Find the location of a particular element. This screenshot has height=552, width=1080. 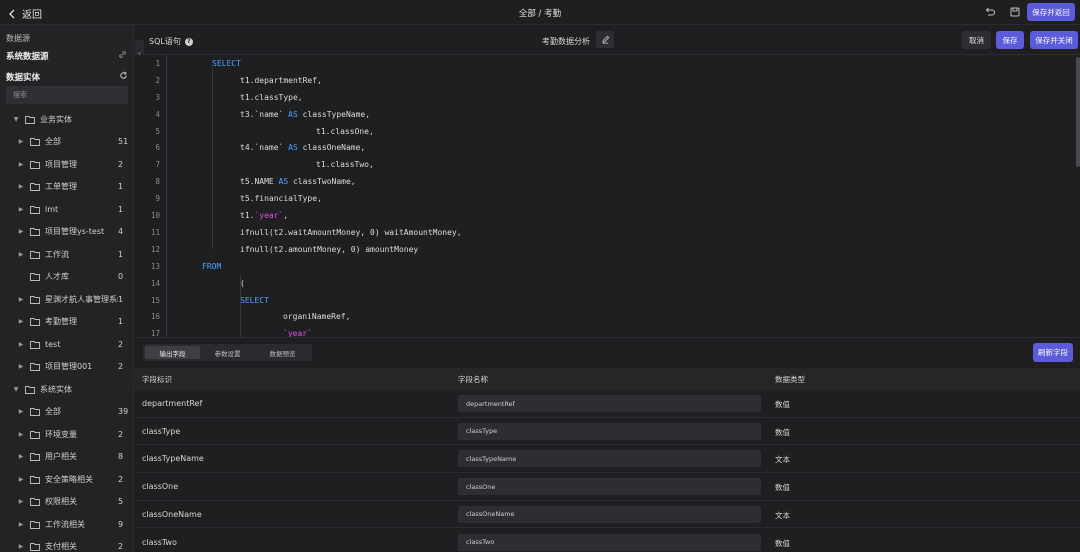

tree-item: ▶ test 2 is located at coordinates (66, 344).